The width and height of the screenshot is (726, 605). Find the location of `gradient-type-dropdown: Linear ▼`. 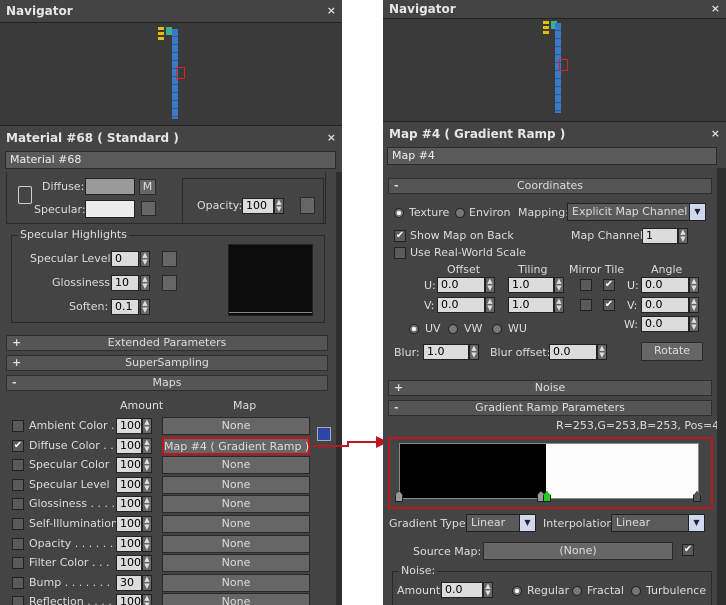

gradient-type-dropdown: Linear ▼ is located at coordinates (501, 523).